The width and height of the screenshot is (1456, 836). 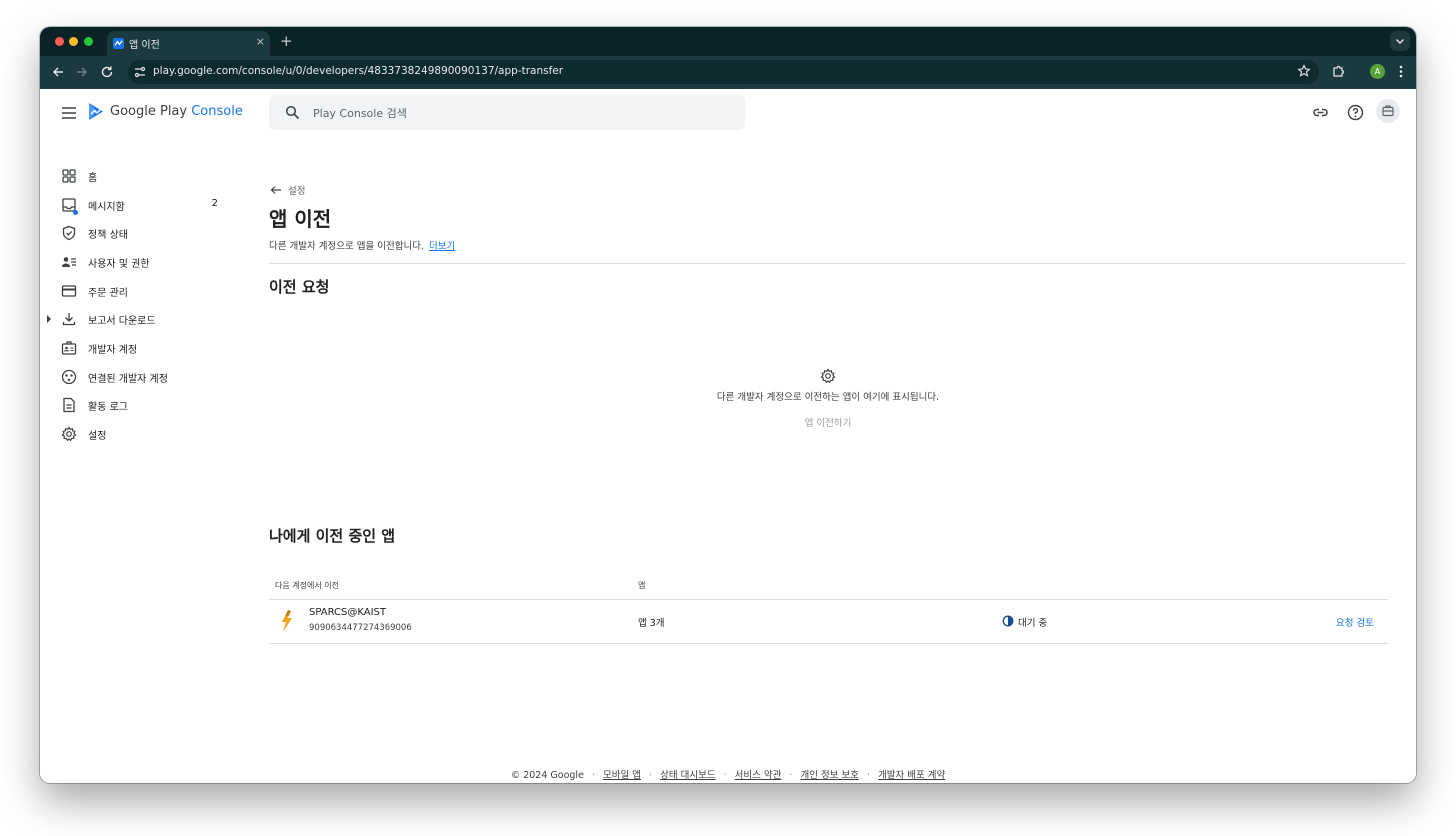 What do you see at coordinates (119, 264) in the screenshot?
I see `sidebar-item-label: 사용자 및 권한` at bounding box center [119, 264].